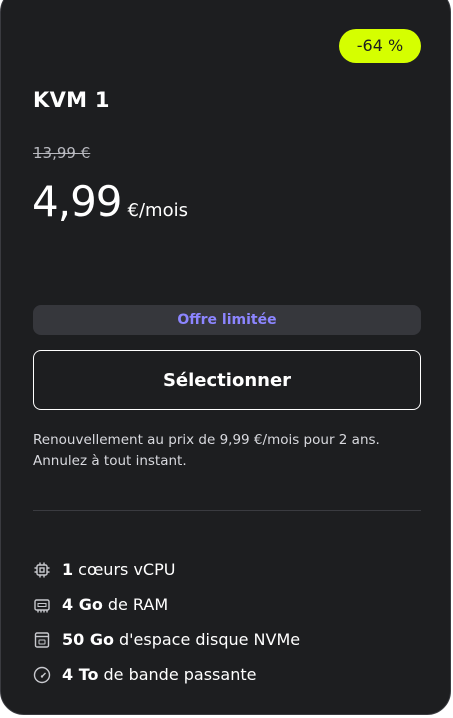 The image size is (453, 718). I want to click on discount-badge: -64 %, so click(380, 46).